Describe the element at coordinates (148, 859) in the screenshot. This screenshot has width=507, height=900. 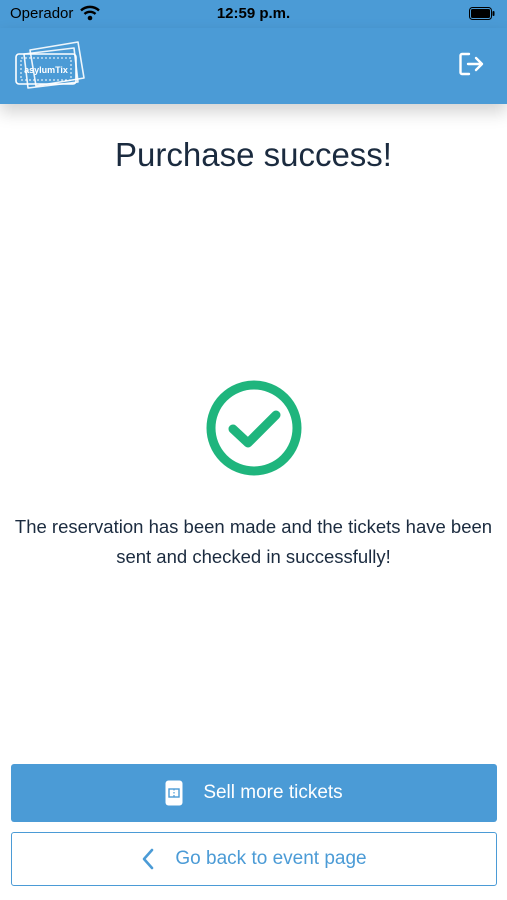
I see `chevron-left-icon` at that location.